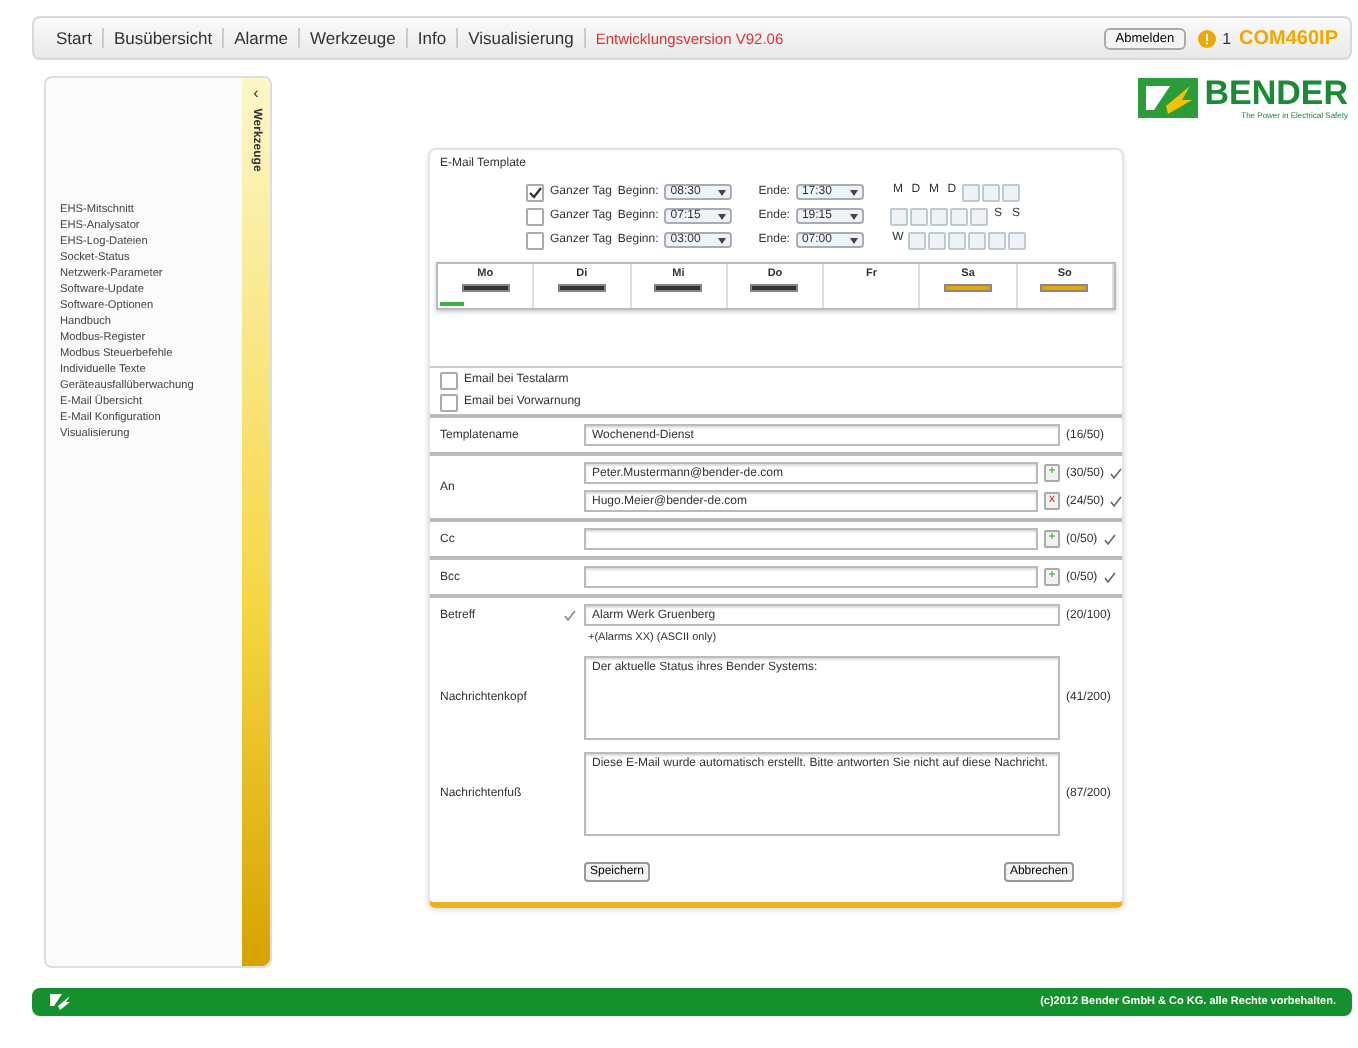 This screenshot has height=1048, width=1358. Describe the element at coordinates (1227, 38) in the screenshot. I see `alarm-count: 1` at that location.